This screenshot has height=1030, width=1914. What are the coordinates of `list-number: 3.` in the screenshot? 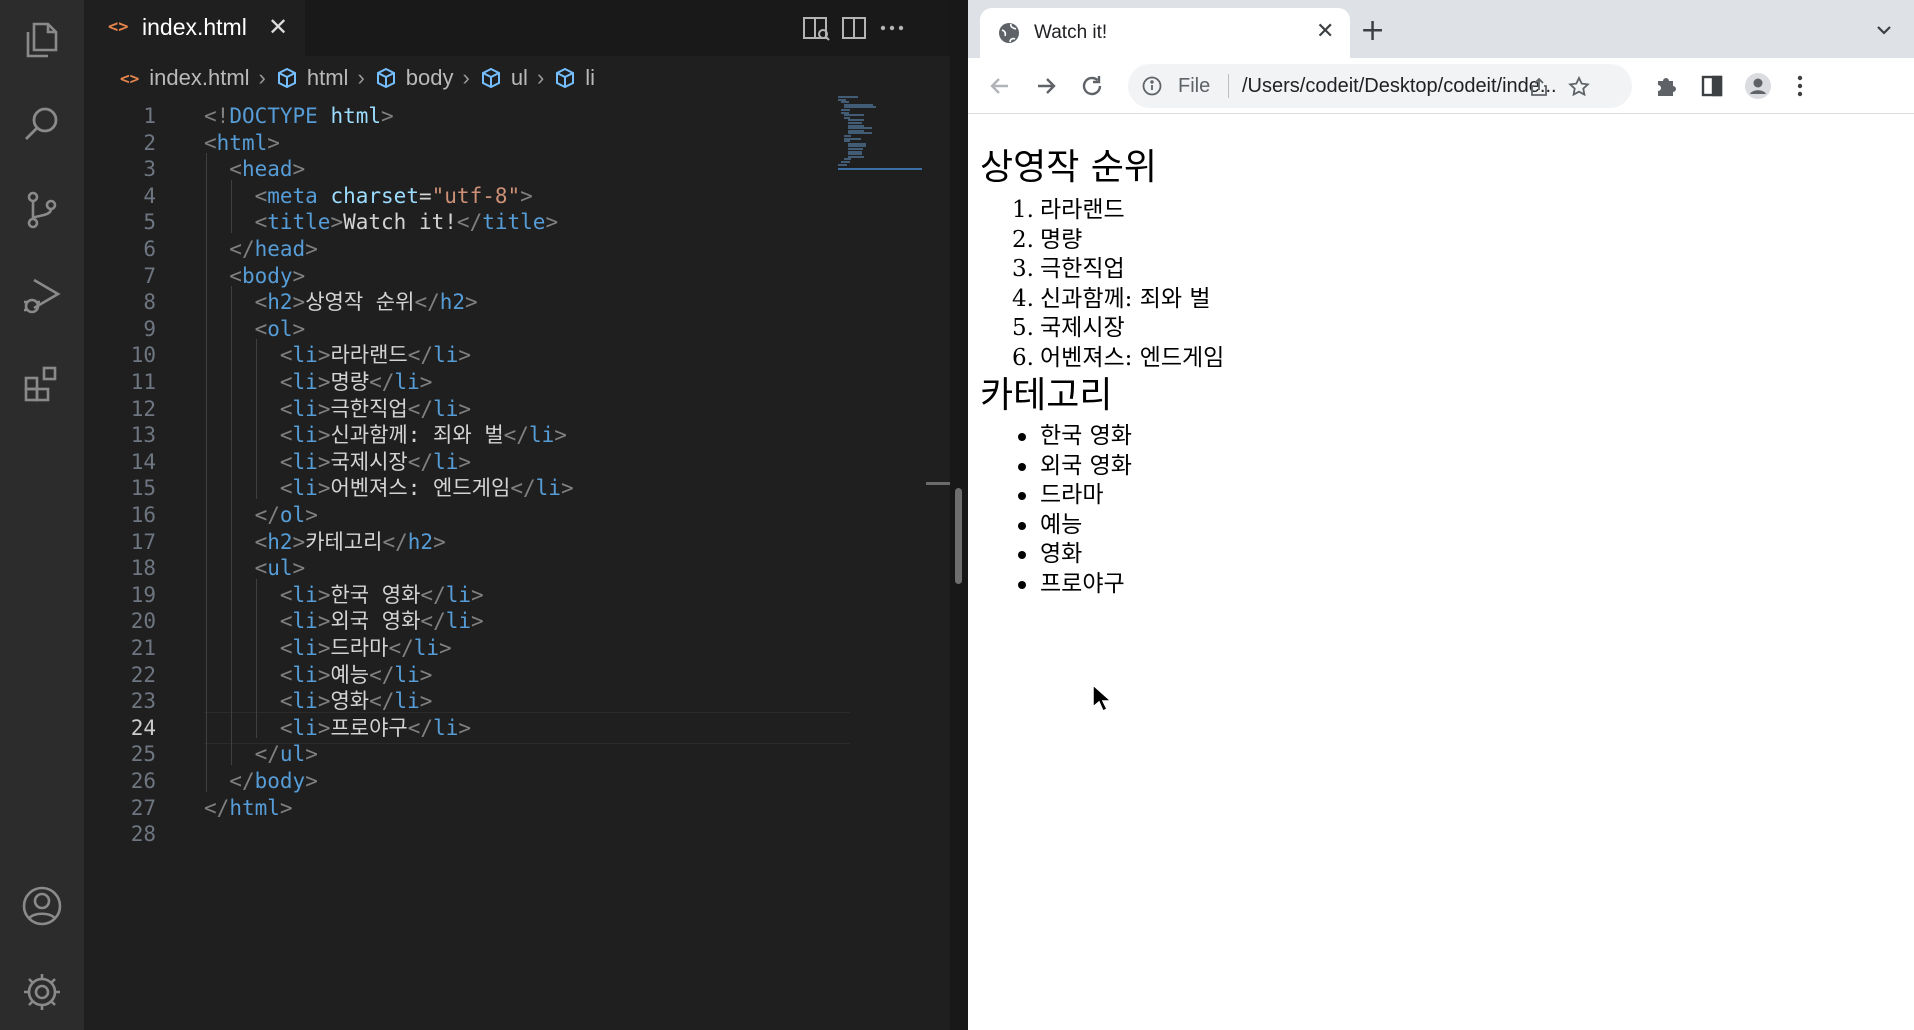 It's located at (1023, 269).